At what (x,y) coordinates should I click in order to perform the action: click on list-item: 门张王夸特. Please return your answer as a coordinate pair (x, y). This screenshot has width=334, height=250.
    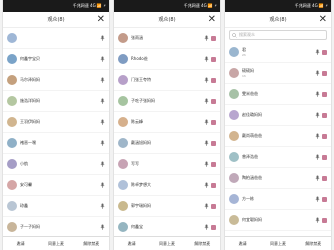
    Looking at the image, I should click on (167, 80).